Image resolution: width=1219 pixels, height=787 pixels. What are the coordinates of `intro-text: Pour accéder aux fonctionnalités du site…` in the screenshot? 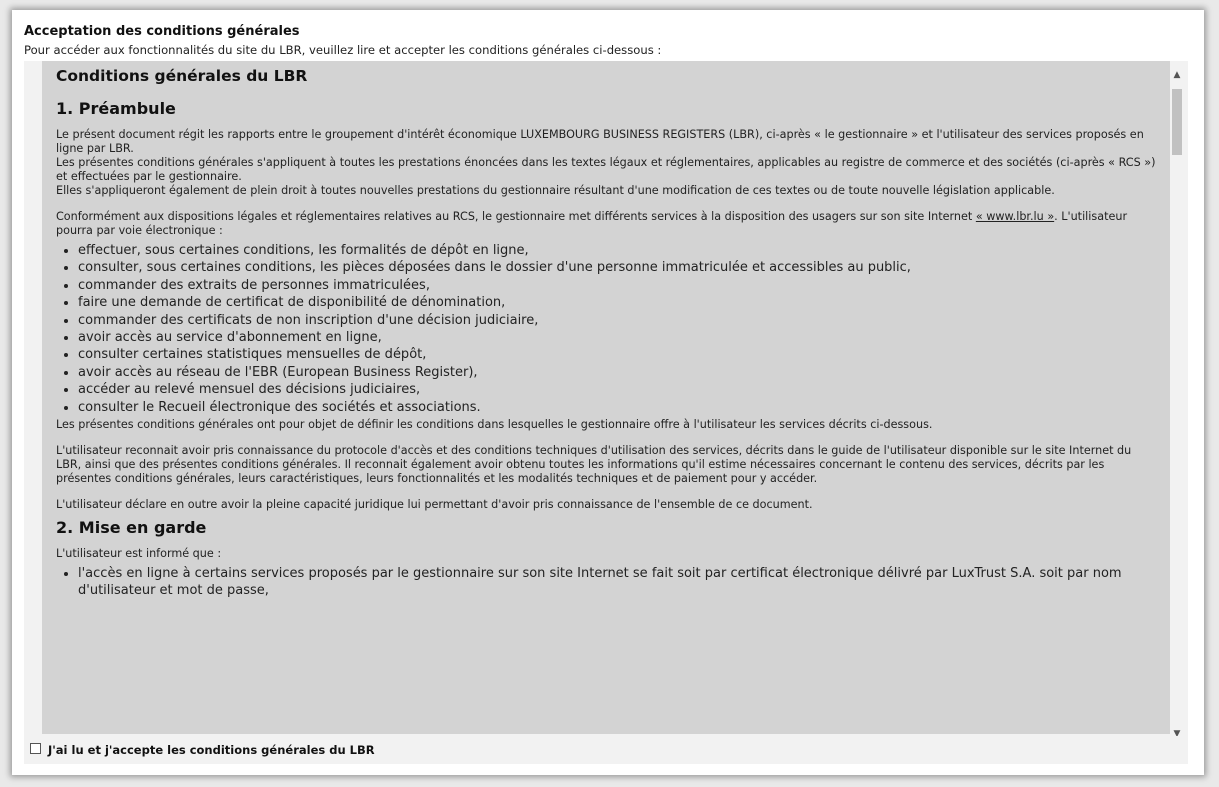 It's located at (343, 50).